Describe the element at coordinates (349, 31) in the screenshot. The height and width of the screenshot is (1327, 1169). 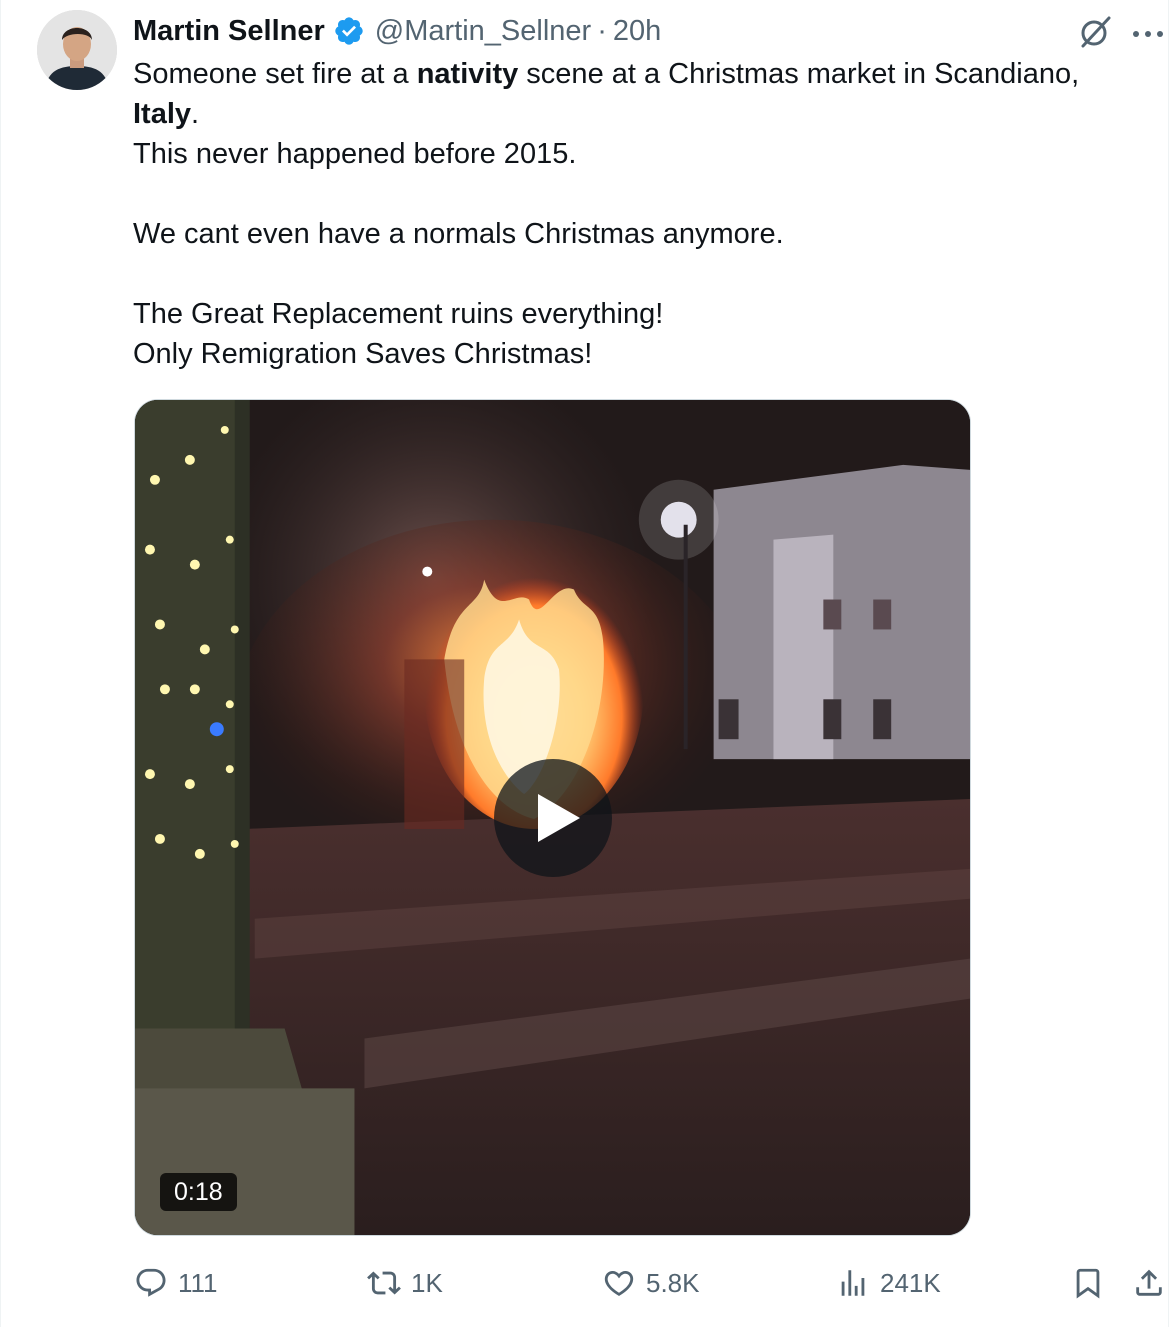
I see `verified-badge-icon` at that location.